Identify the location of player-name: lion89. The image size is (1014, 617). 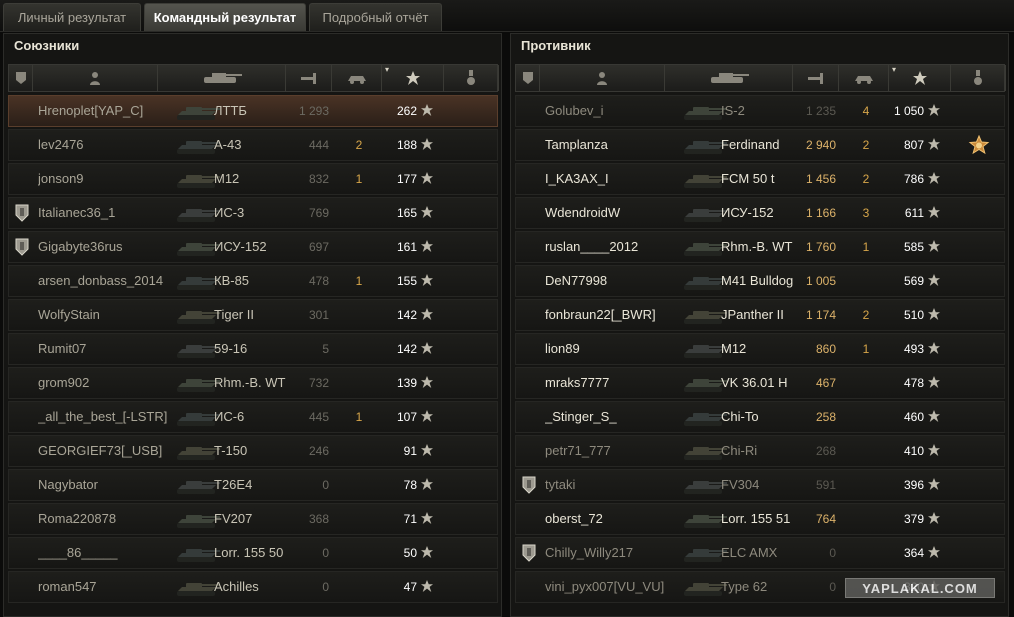
(562, 348).